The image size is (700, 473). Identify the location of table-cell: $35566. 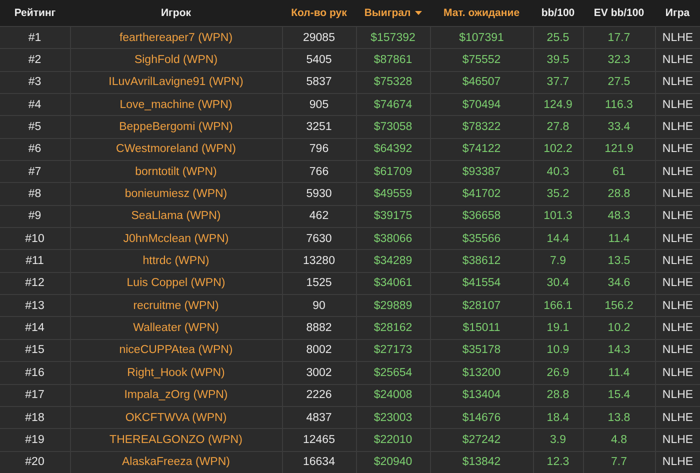
(481, 239).